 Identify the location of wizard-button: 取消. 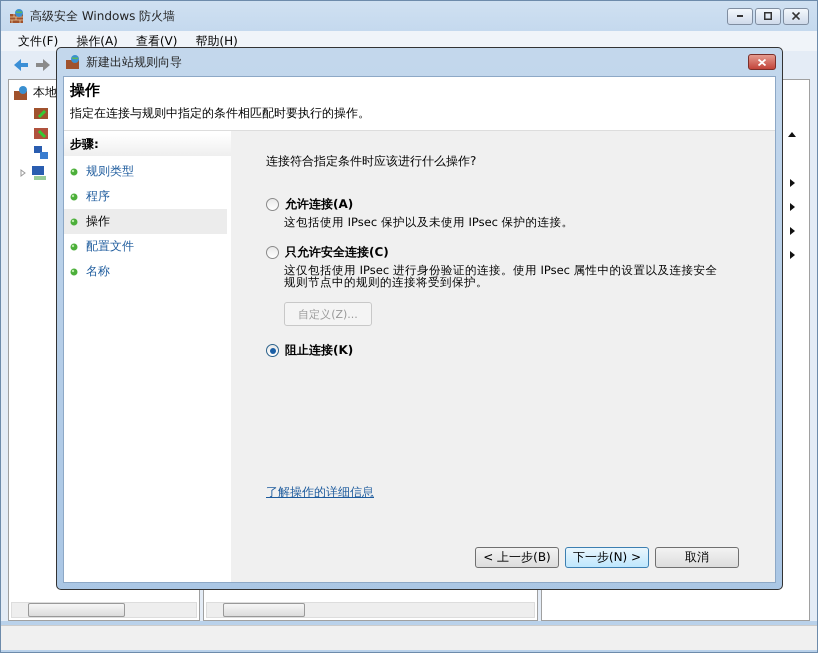
(697, 557).